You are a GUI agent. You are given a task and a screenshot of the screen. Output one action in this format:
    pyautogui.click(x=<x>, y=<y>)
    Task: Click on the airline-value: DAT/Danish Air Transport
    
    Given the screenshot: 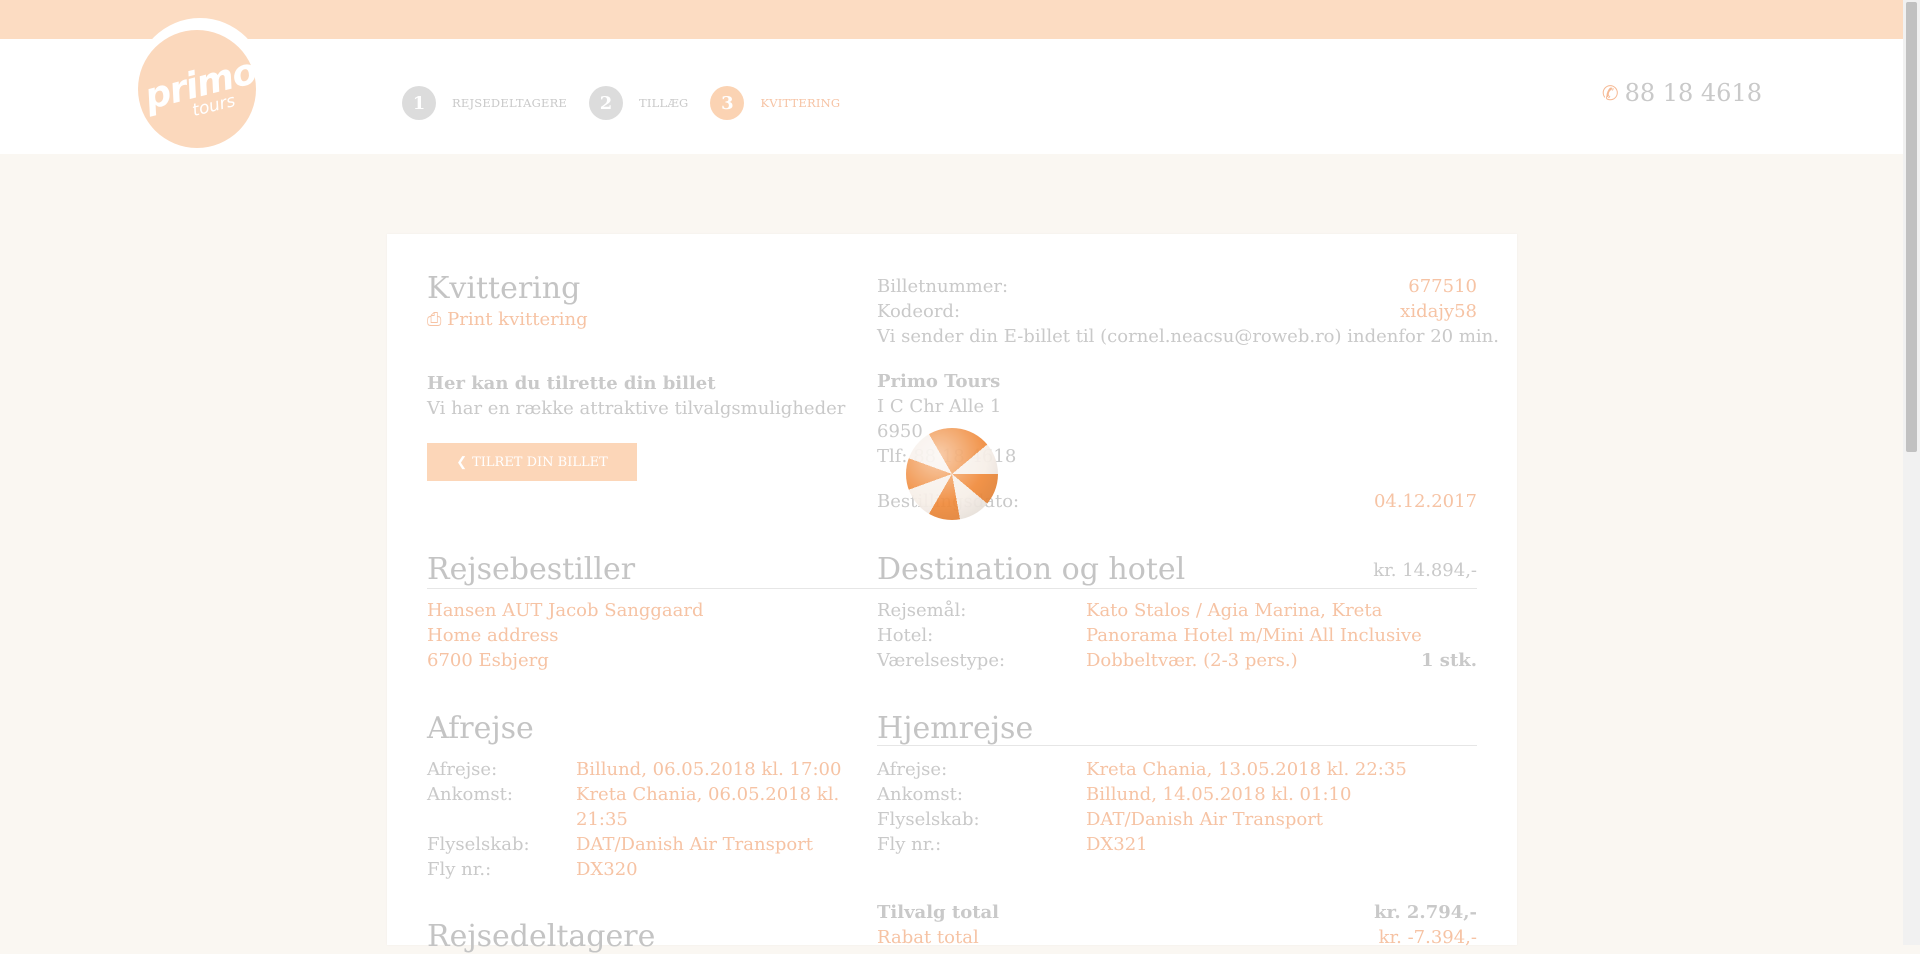 What is the action you would take?
    pyautogui.click(x=695, y=844)
    